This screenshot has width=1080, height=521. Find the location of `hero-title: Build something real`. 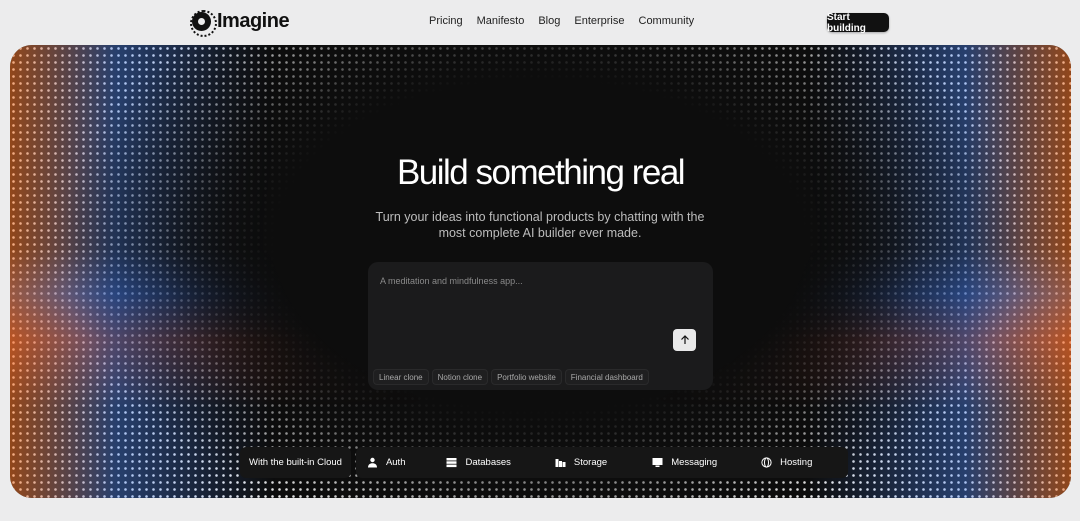

hero-title: Build something real is located at coordinates (541, 172).